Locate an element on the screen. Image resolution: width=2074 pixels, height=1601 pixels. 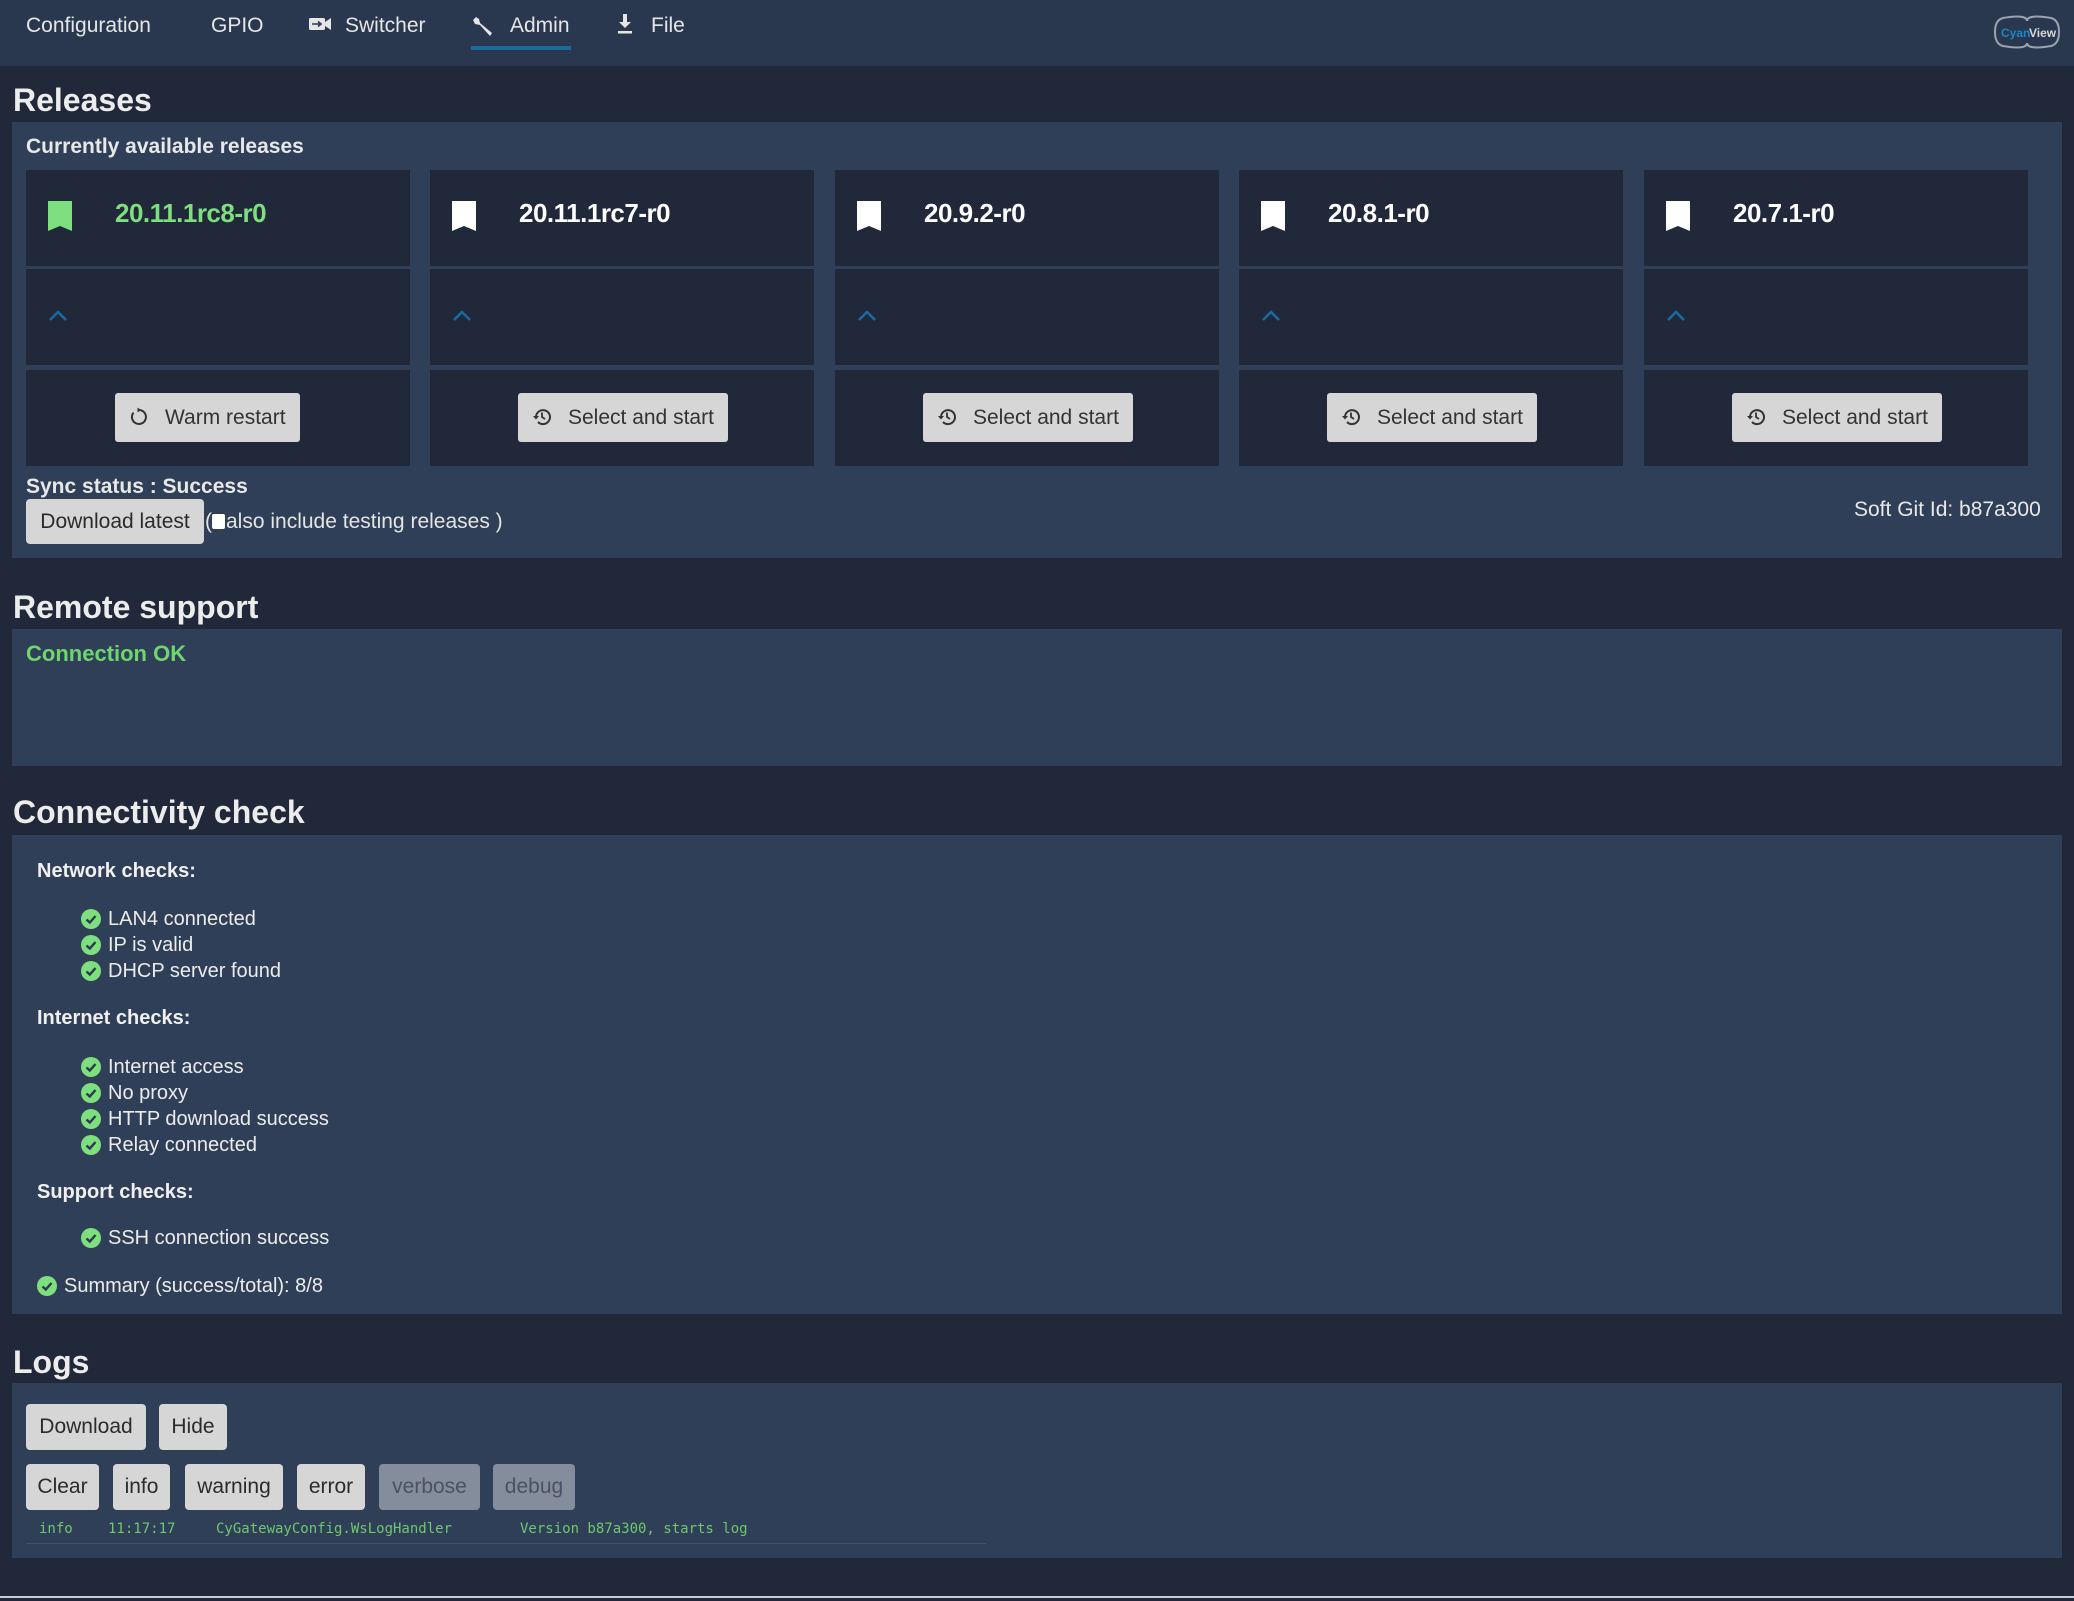
release-version: 20.11.1rc7-r0 is located at coordinates (595, 213).